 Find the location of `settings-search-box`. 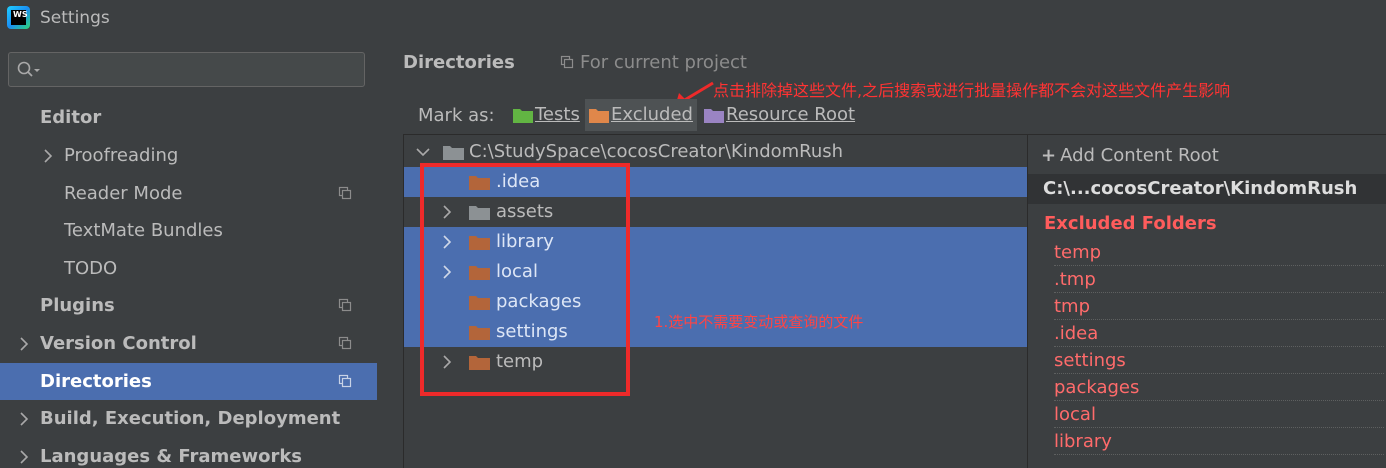

settings-search-box is located at coordinates (186, 69).